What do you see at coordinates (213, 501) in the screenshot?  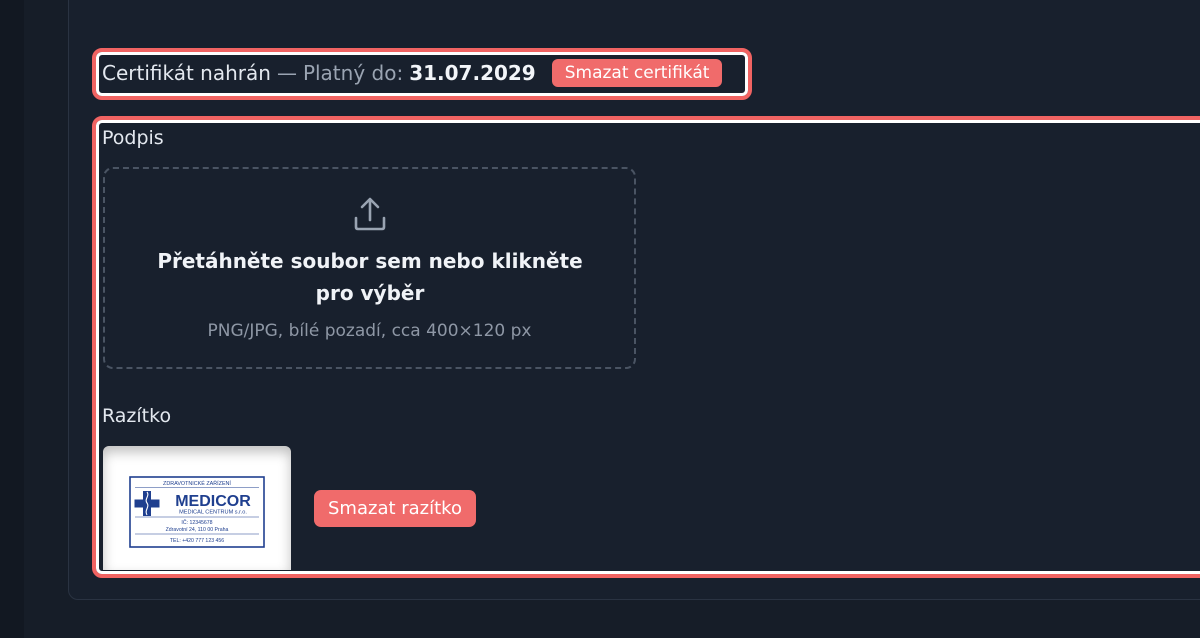 I see `stamp-name: MEDICOR` at bounding box center [213, 501].